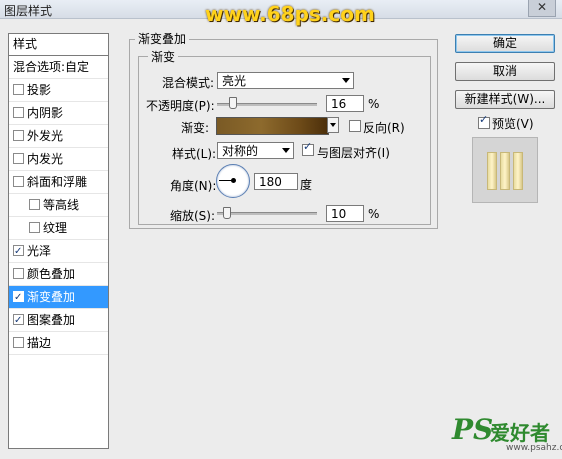  What do you see at coordinates (51, 320) in the screenshot?
I see `style-item-label: 图案叠加` at bounding box center [51, 320].